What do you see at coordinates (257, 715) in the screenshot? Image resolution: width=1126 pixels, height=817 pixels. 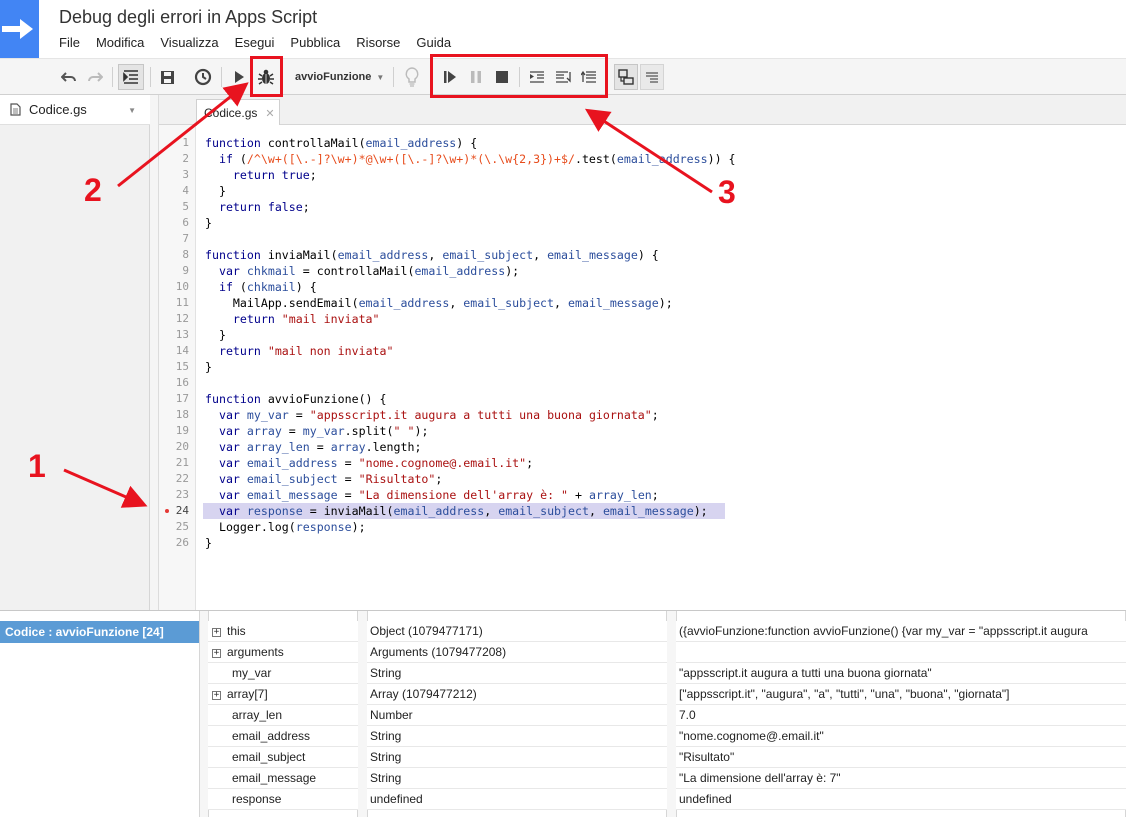 I see `variable-name-label: array_len` at bounding box center [257, 715].